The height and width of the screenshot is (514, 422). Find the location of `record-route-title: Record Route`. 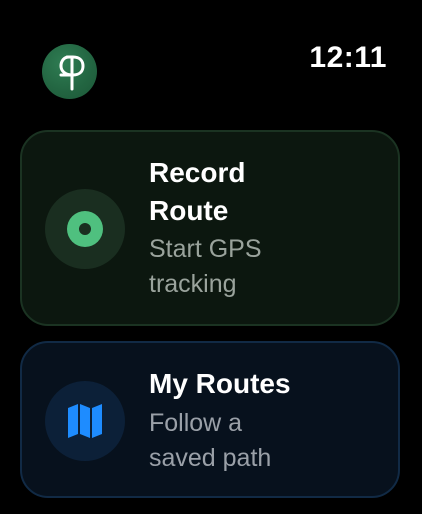

record-route-title: Record Route is located at coordinates (197, 191).